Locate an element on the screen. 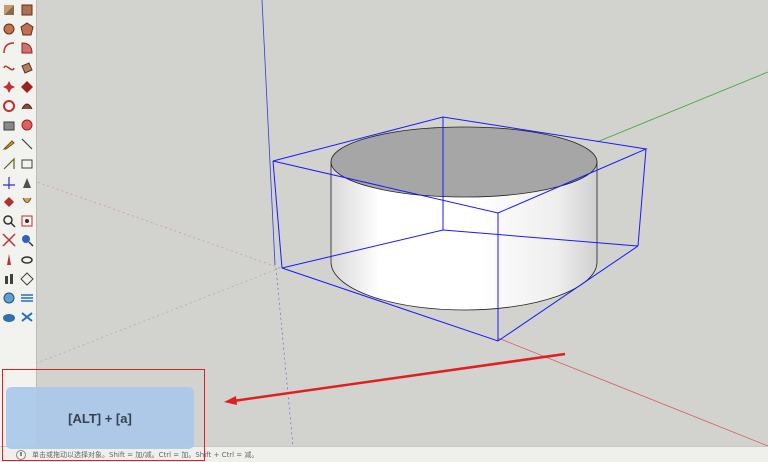 This screenshot has height=462, width=768. green-axis-line is located at coordinates (682, 107).